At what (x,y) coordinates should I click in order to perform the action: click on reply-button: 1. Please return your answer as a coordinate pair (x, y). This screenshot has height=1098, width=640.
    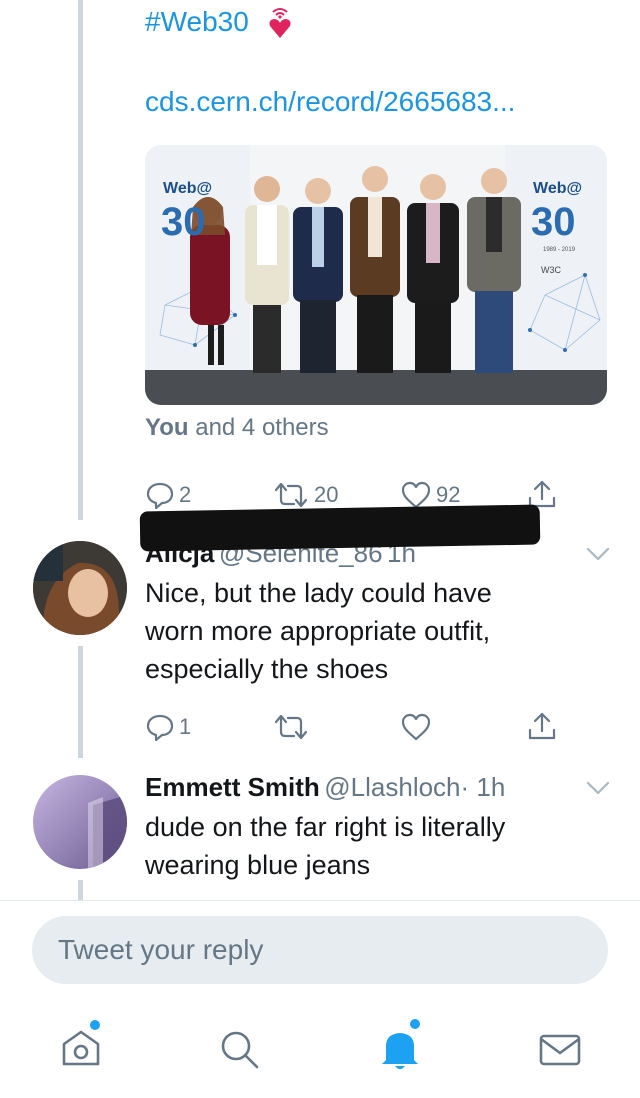
    Looking at the image, I should click on (168, 727).